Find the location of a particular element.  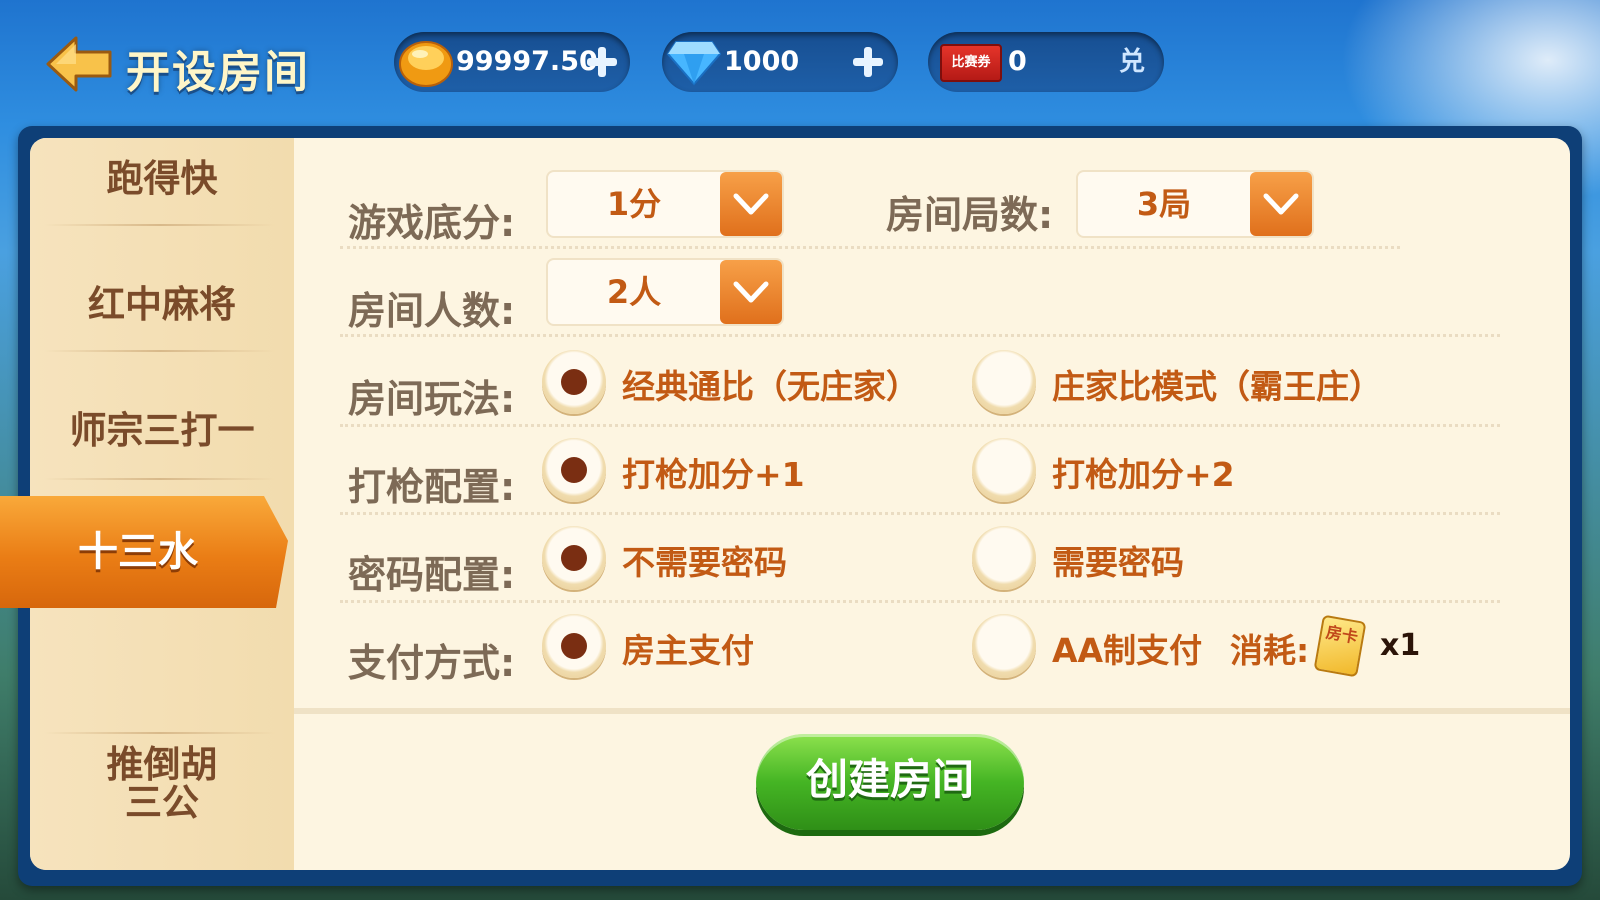

sidebar-item-label: 师宗三打一 is located at coordinates (162, 430).